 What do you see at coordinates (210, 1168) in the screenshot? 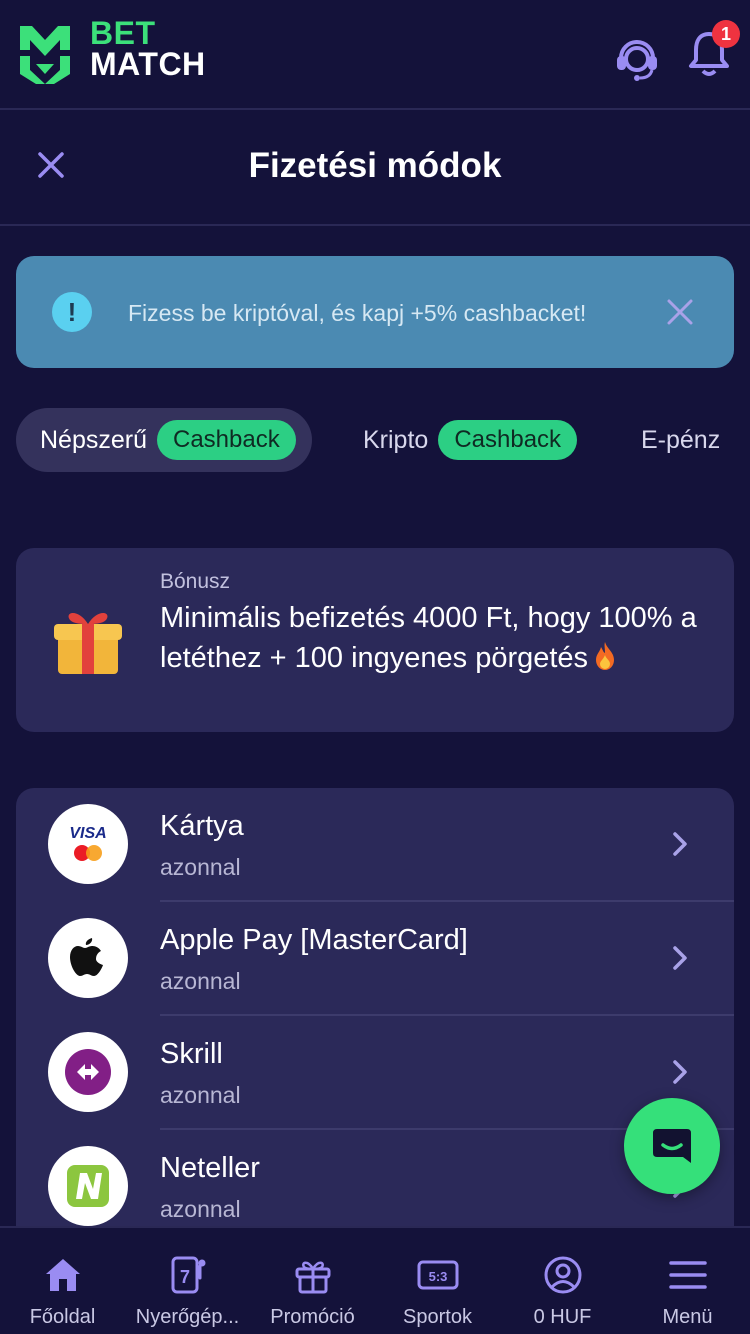
I see `method-name: Neteller` at bounding box center [210, 1168].